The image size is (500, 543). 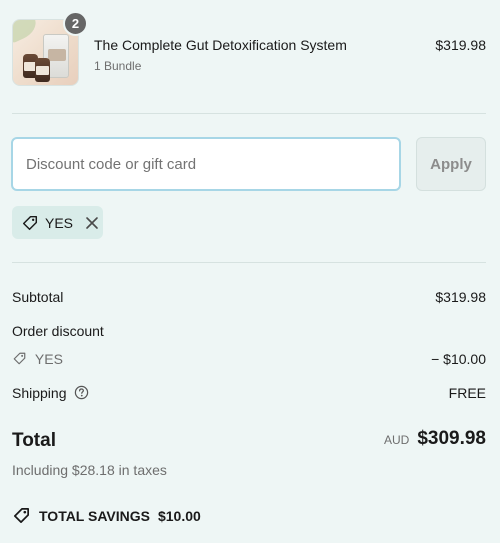 I want to click on subtotal-label: Subtotal, so click(x=38, y=297).